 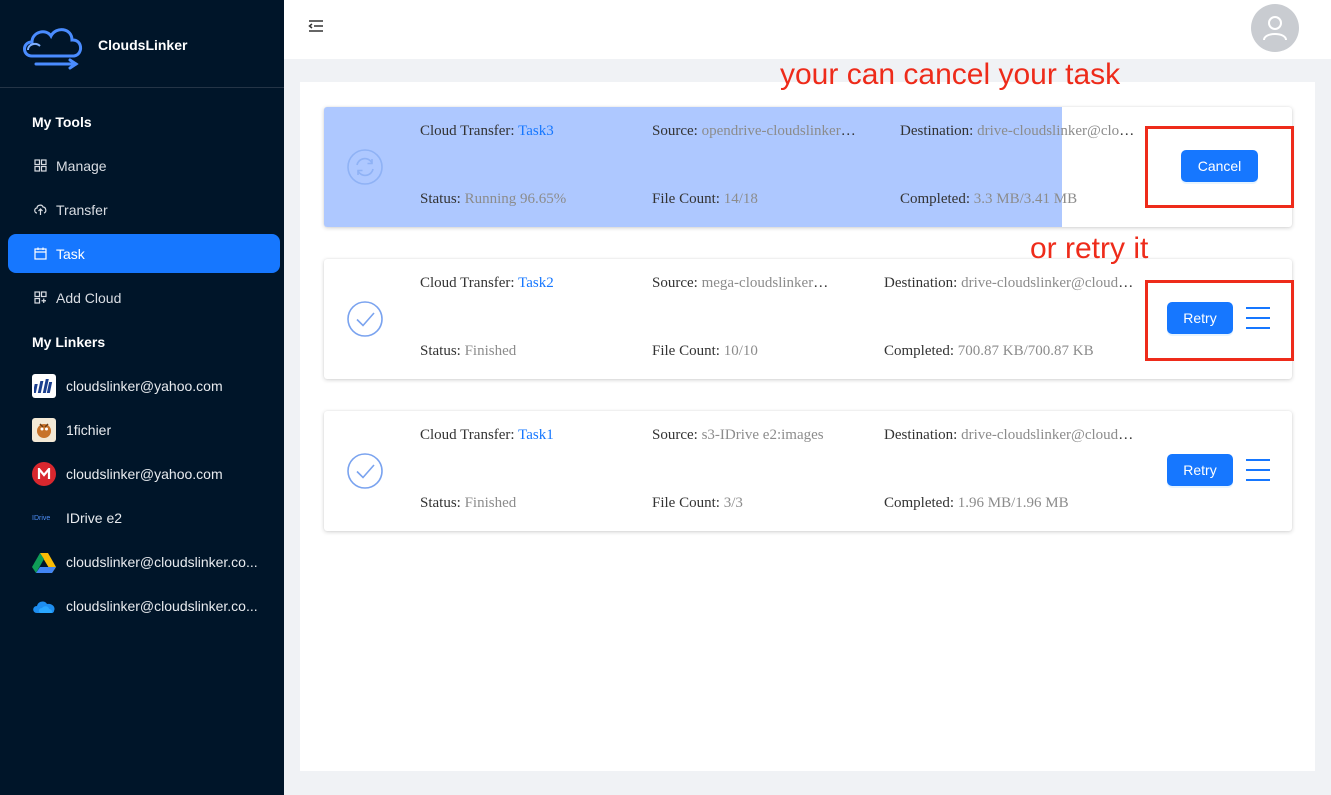 I want to click on task-completed-field: Completed: 1.96 MB/1.96 MB, so click(x=976, y=503).